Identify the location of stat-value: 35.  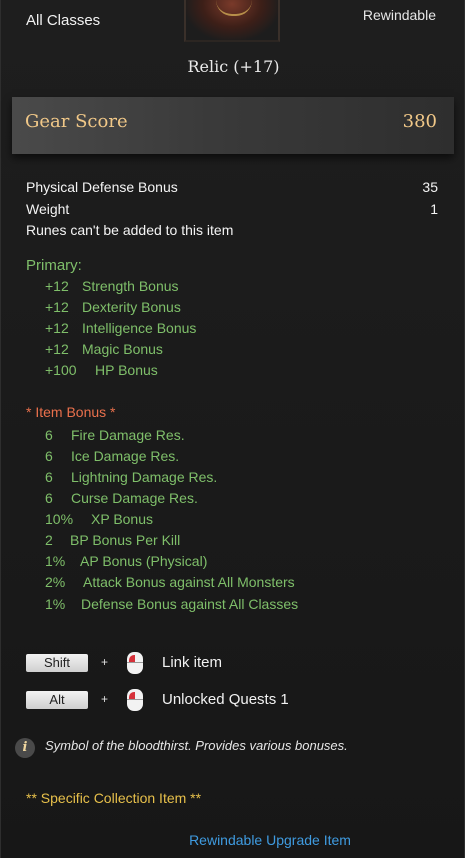
(430, 187).